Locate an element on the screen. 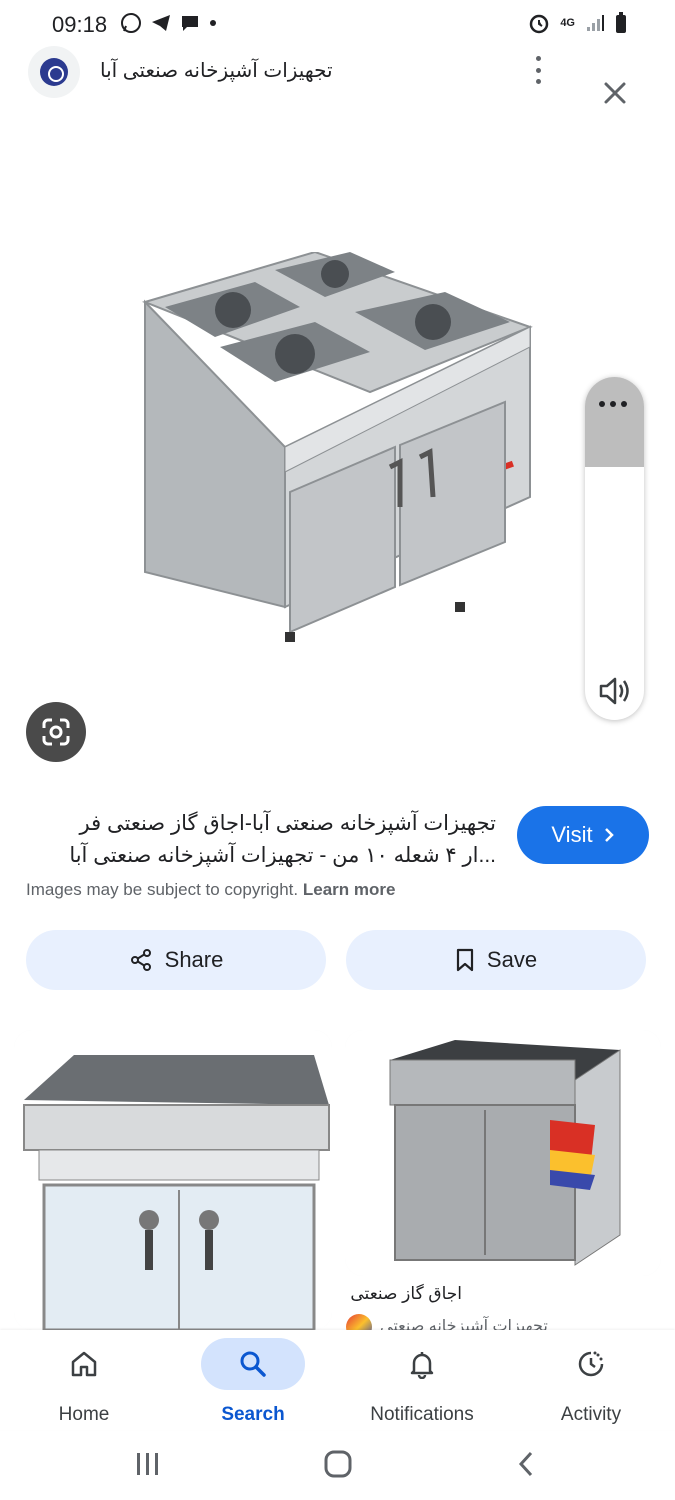 Image resolution: width=675 pixels, height=1500 pixels. nav-notifications: Notifications is located at coordinates (422, 1380).